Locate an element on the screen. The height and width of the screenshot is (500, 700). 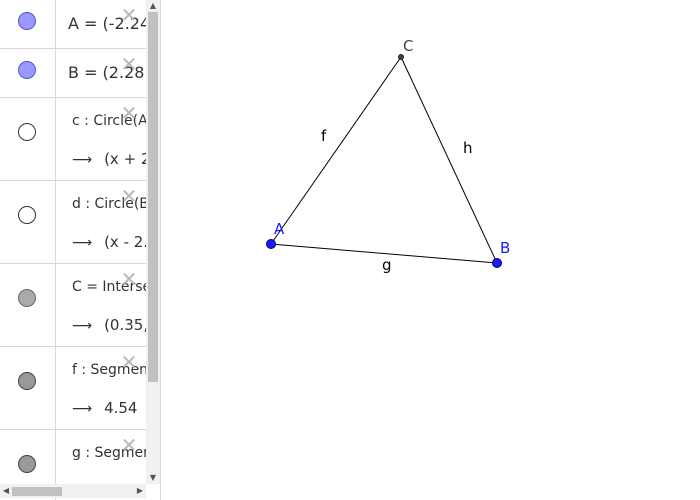
point-label-a: A is located at coordinates (279, 229).